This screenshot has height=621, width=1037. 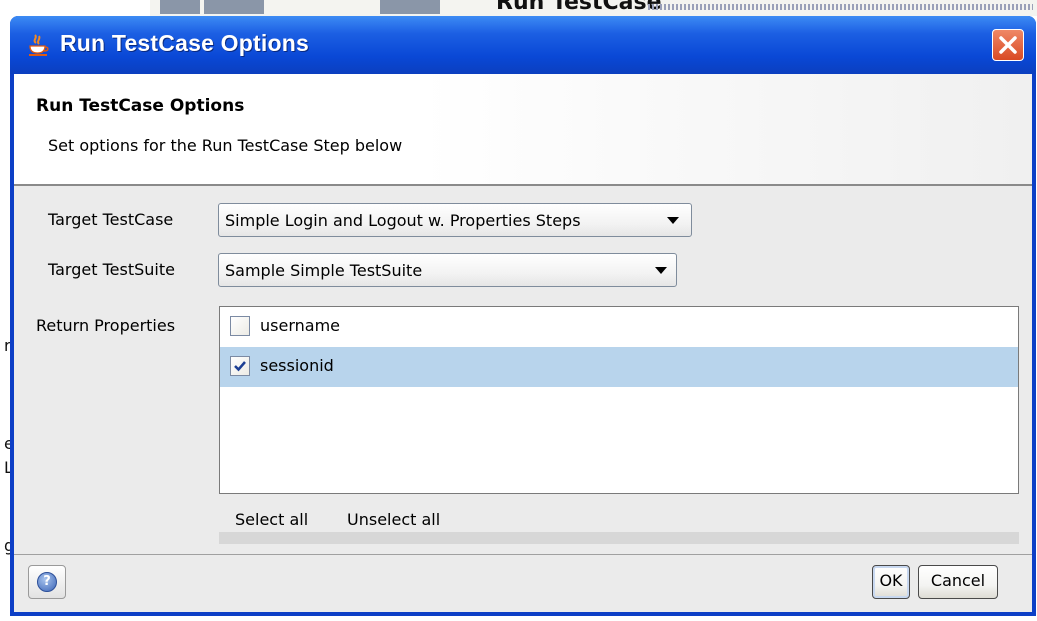 I want to click on target-testsuite-combo: Sample Simple TestSuite, so click(x=447, y=270).